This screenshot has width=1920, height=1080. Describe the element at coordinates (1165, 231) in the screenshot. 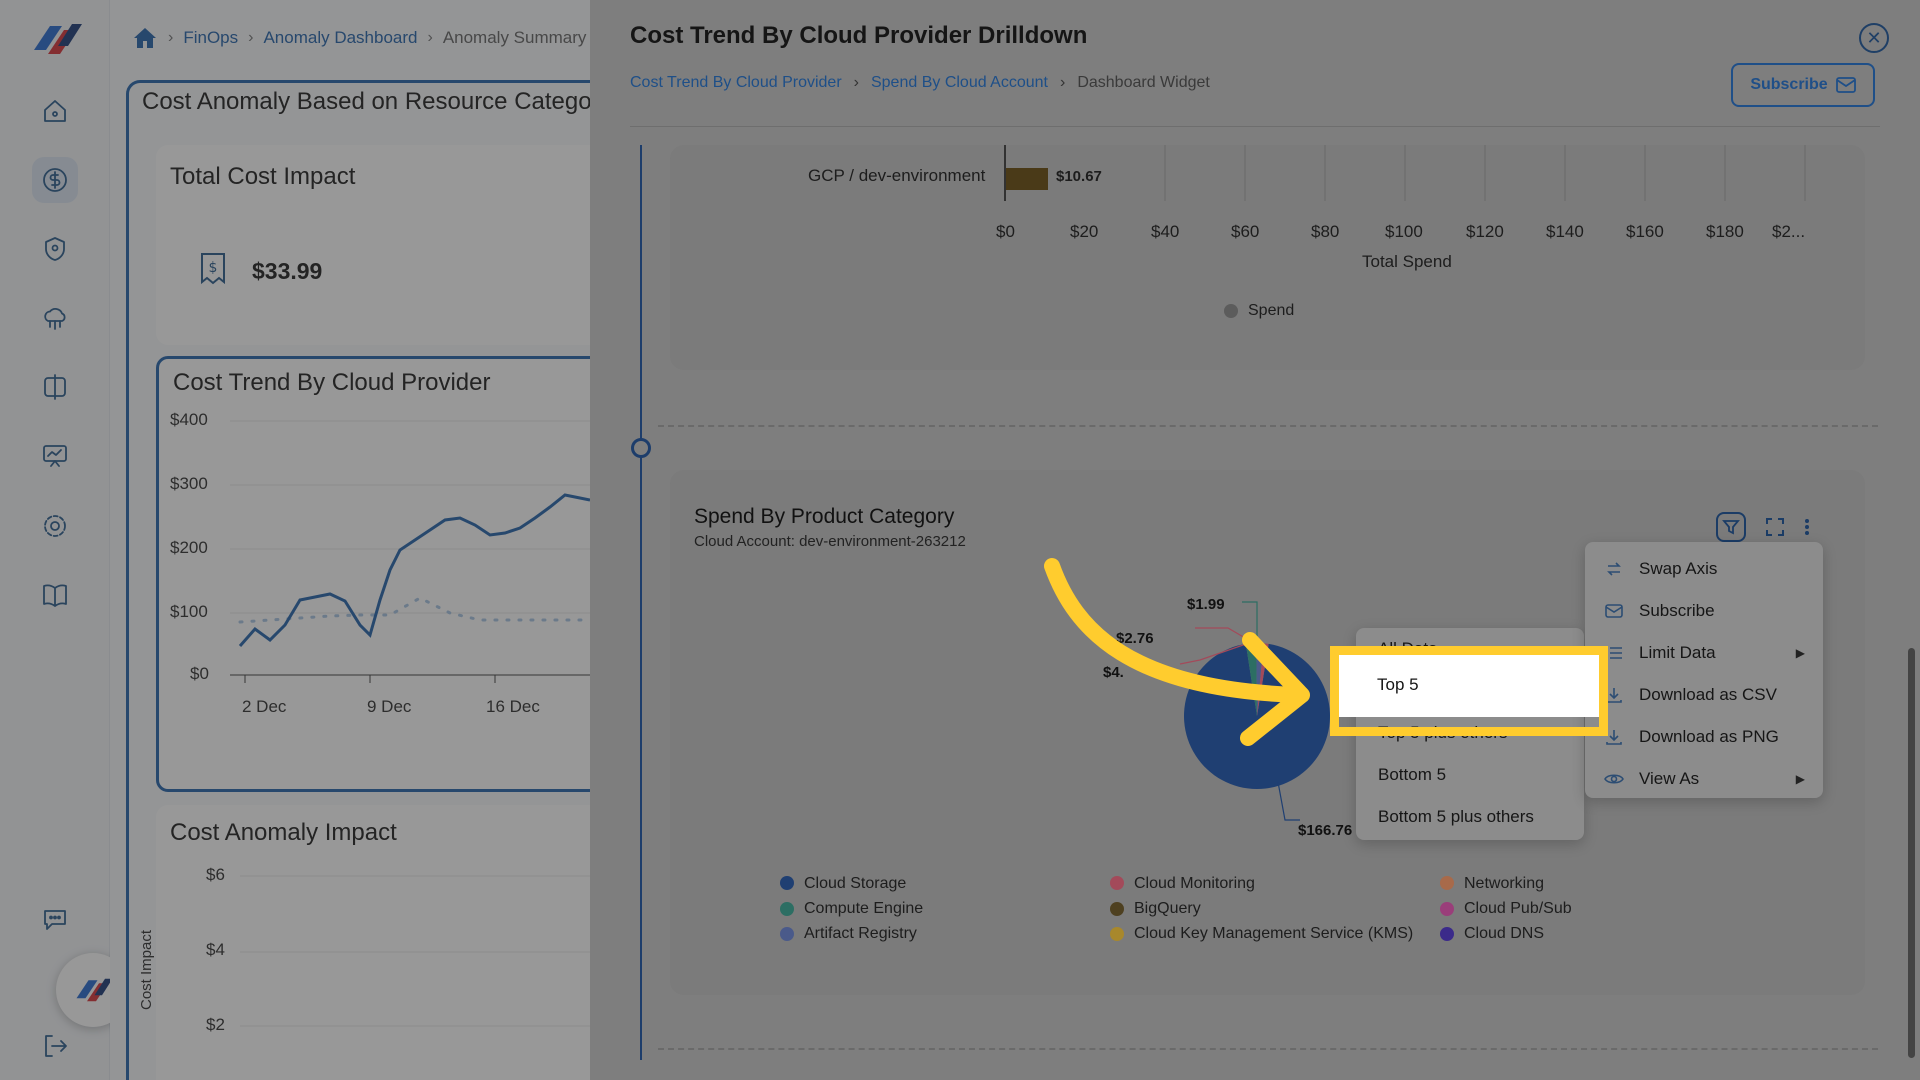

I see `x-tick: $40` at that location.